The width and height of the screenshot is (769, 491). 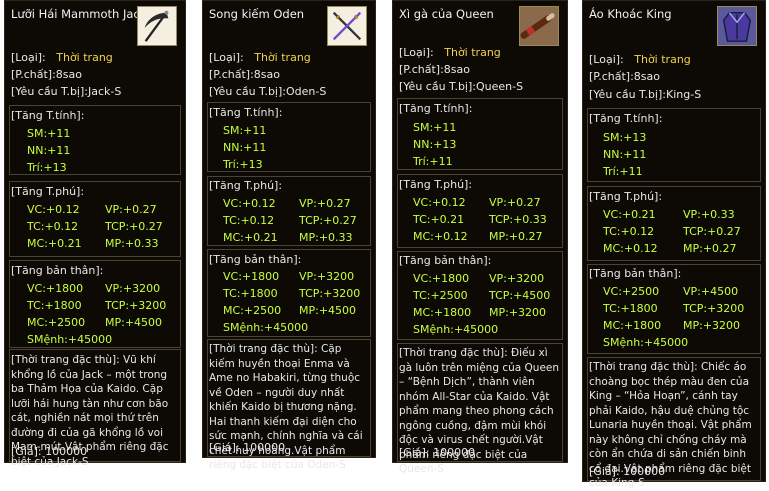 I want to click on requirement-value: King-S, so click(x=684, y=94).